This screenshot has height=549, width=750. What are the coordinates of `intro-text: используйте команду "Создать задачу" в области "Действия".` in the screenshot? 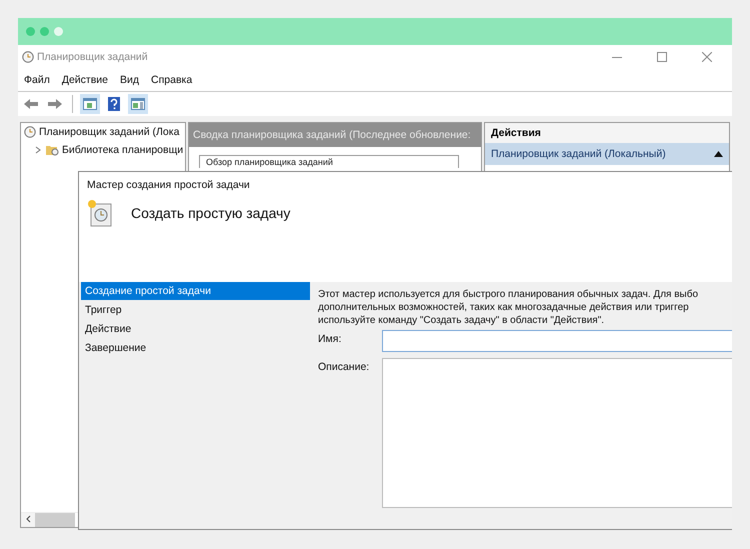 It's located at (462, 320).